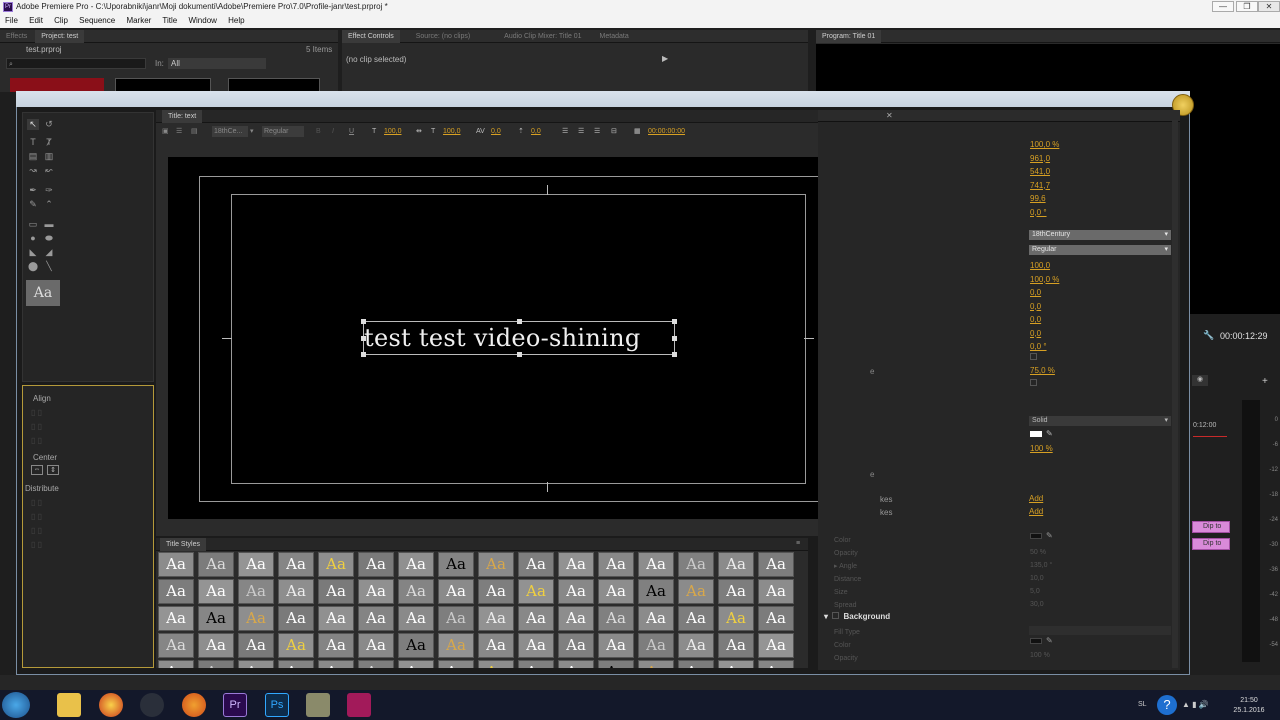 Image resolution: width=1280 pixels, height=720 pixels. What do you see at coordinates (49, 170) in the screenshot?
I see `vertical-path-type-tool-icon: ↜` at bounding box center [49, 170].